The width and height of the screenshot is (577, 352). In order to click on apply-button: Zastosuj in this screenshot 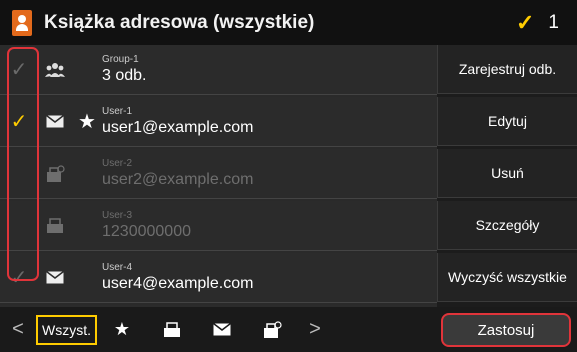, I will do `click(506, 330)`.